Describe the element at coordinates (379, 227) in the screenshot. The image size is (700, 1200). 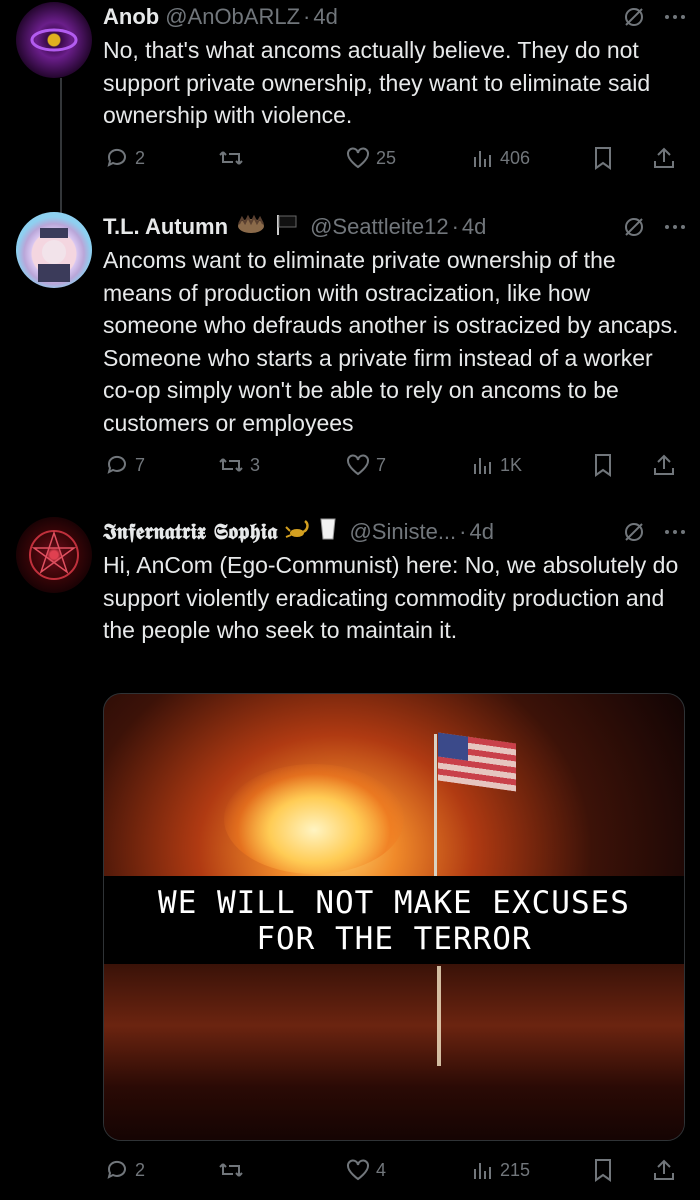
I see `user-handle: @Seattleite12` at that location.